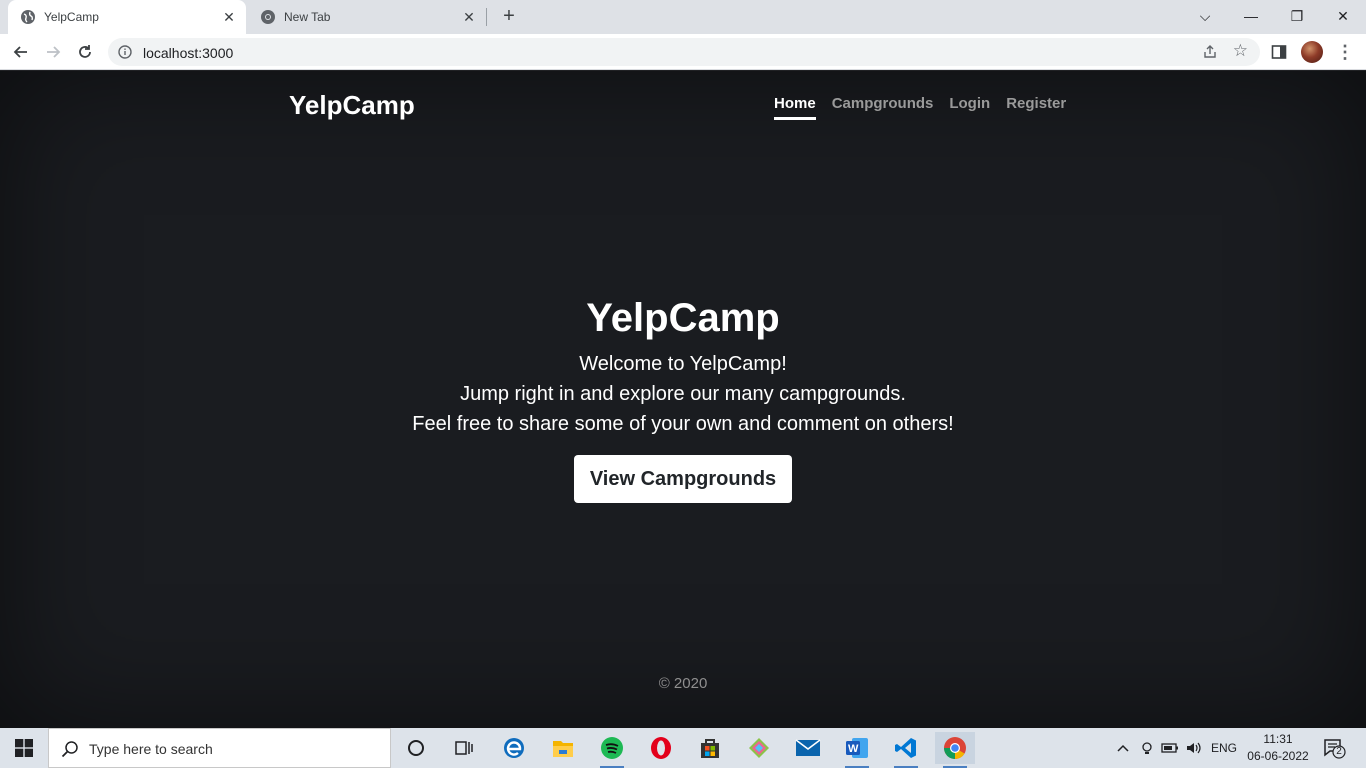 This screenshot has height=768, width=1366. Describe the element at coordinates (219, 748) in the screenshot. I see `taskbar-search-input: Type here to search` at that location.